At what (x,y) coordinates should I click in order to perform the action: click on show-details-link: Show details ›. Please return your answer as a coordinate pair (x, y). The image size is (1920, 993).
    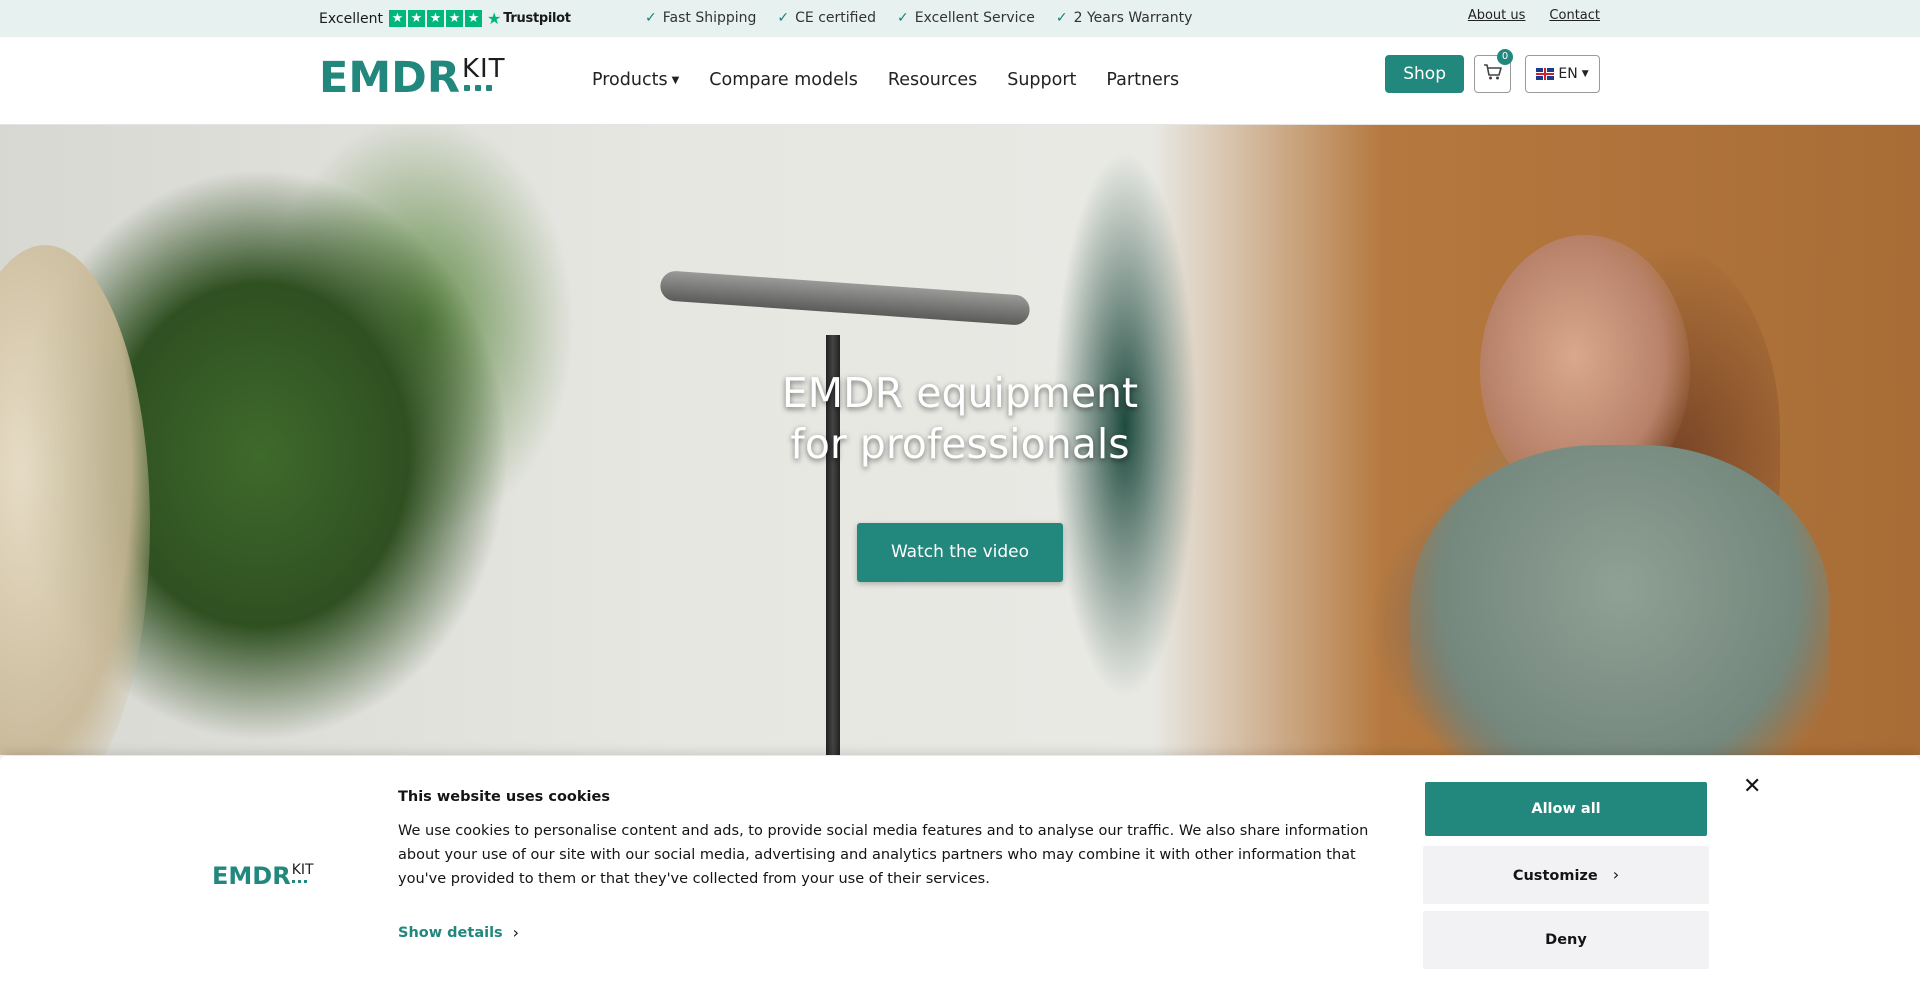
    Looking at the image, I should click on (458, 932).